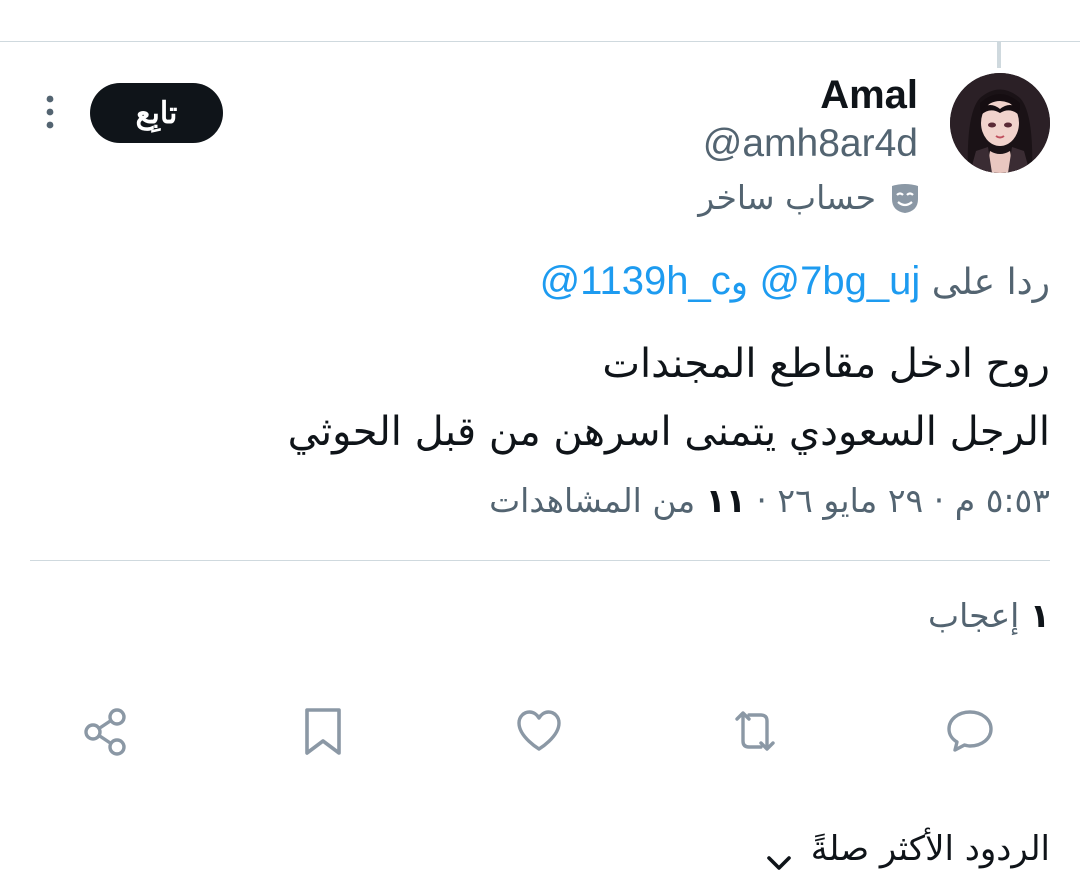  I want to click on tweet-date: ٢٩ مايو ٢٦, so click(850, 500).